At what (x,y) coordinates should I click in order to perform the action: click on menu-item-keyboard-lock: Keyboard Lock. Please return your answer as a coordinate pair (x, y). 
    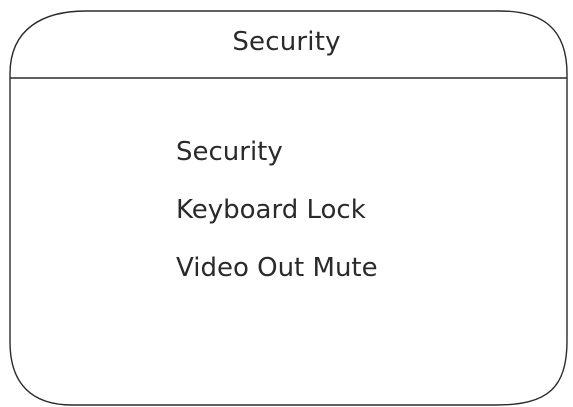
    Looking at the image, I should click on (277, 220).